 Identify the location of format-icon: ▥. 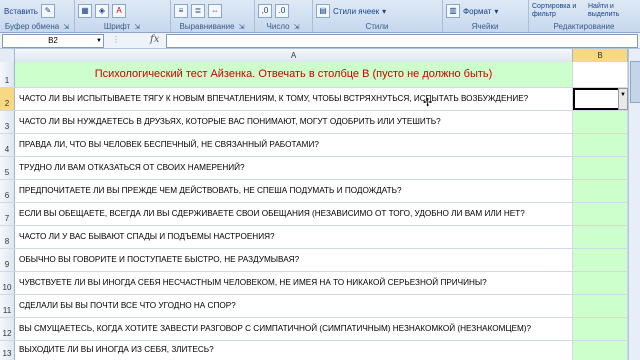
(453, 11).